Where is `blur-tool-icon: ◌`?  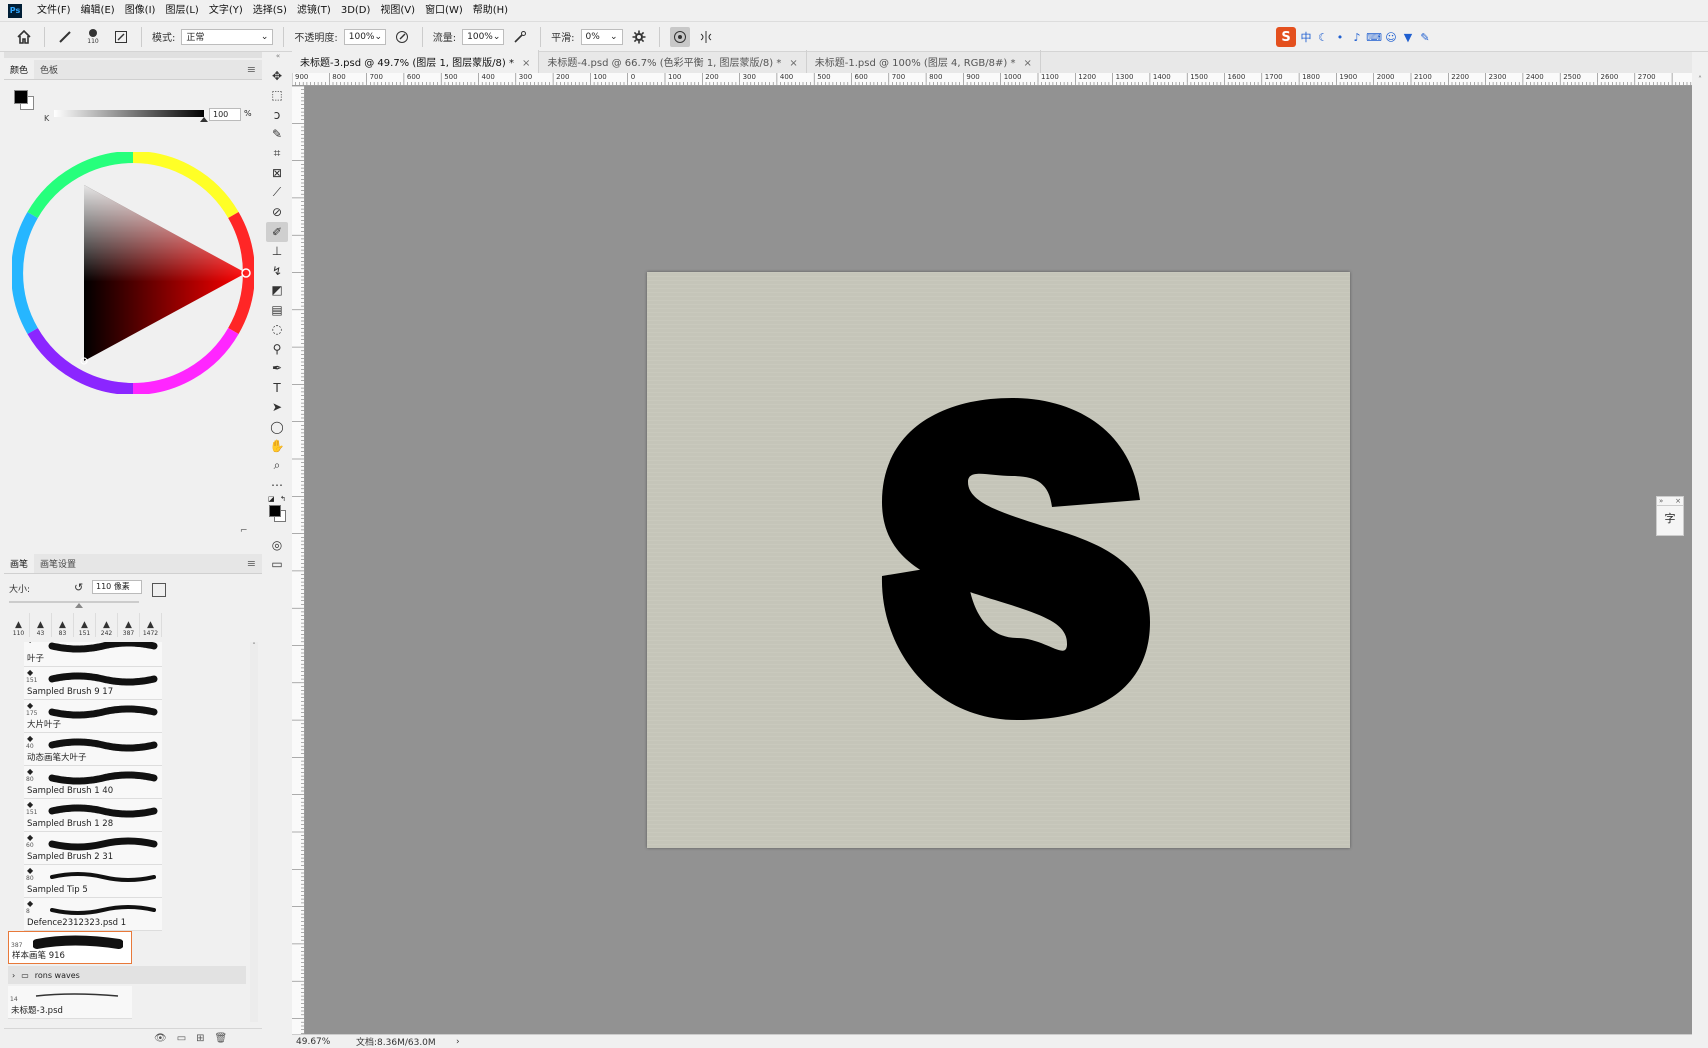
blur-tool-icon: ◌ is located at coordinates (277, 330).